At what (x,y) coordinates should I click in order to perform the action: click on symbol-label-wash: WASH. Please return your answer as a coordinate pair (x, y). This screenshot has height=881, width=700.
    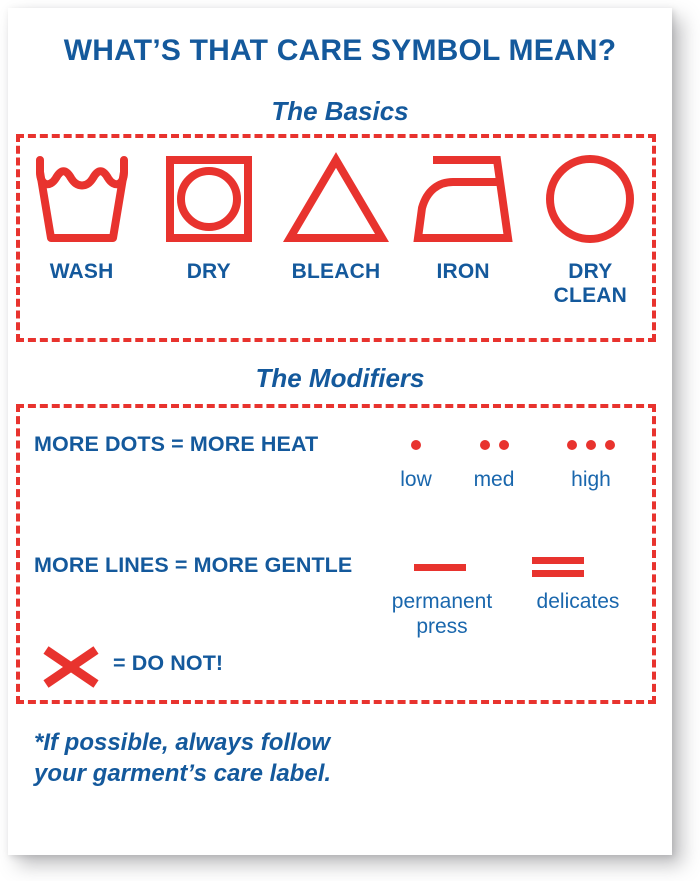
    Looking at the image, I should click on (81, 271).